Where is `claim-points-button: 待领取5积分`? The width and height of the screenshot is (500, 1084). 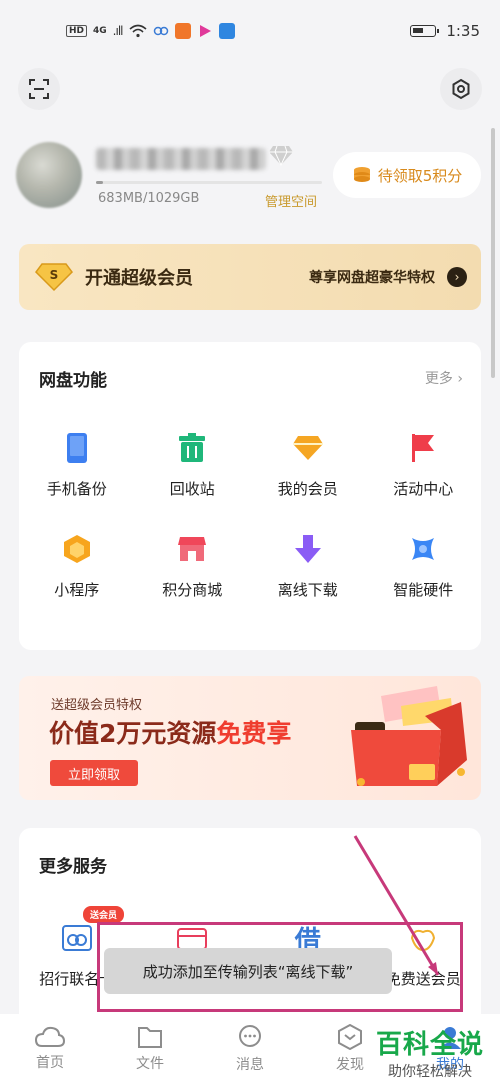 claim-points-button: 待领取5积分 is located at coordinates (407, 175).